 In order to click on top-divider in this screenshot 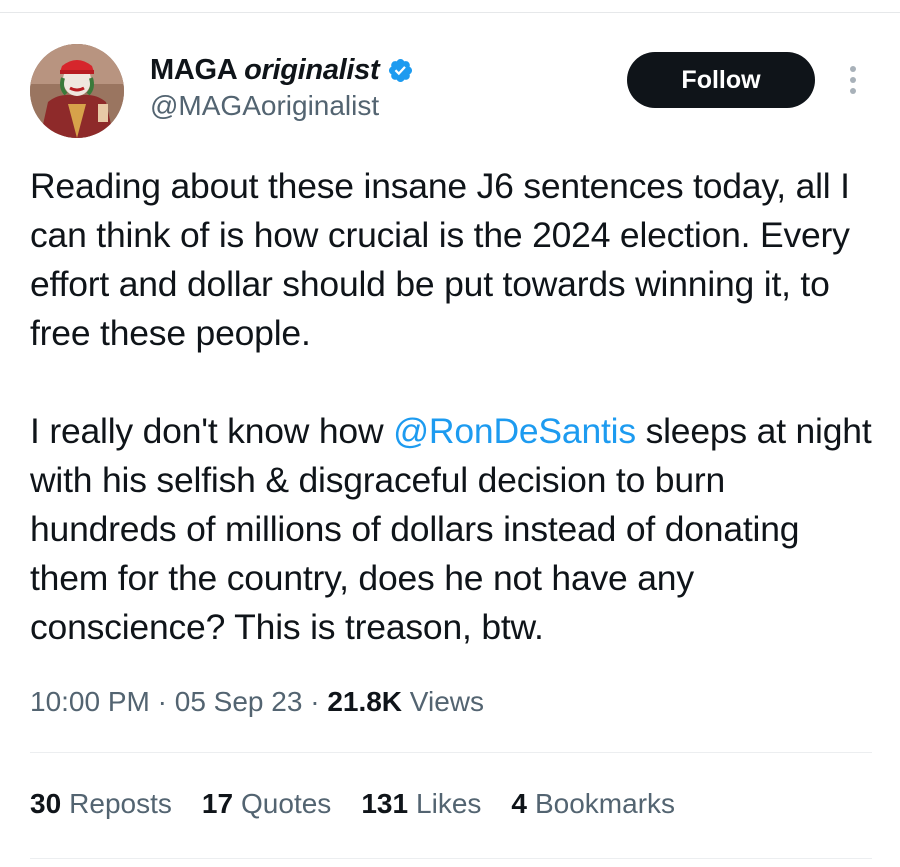, I will do `click(450, 12)`.